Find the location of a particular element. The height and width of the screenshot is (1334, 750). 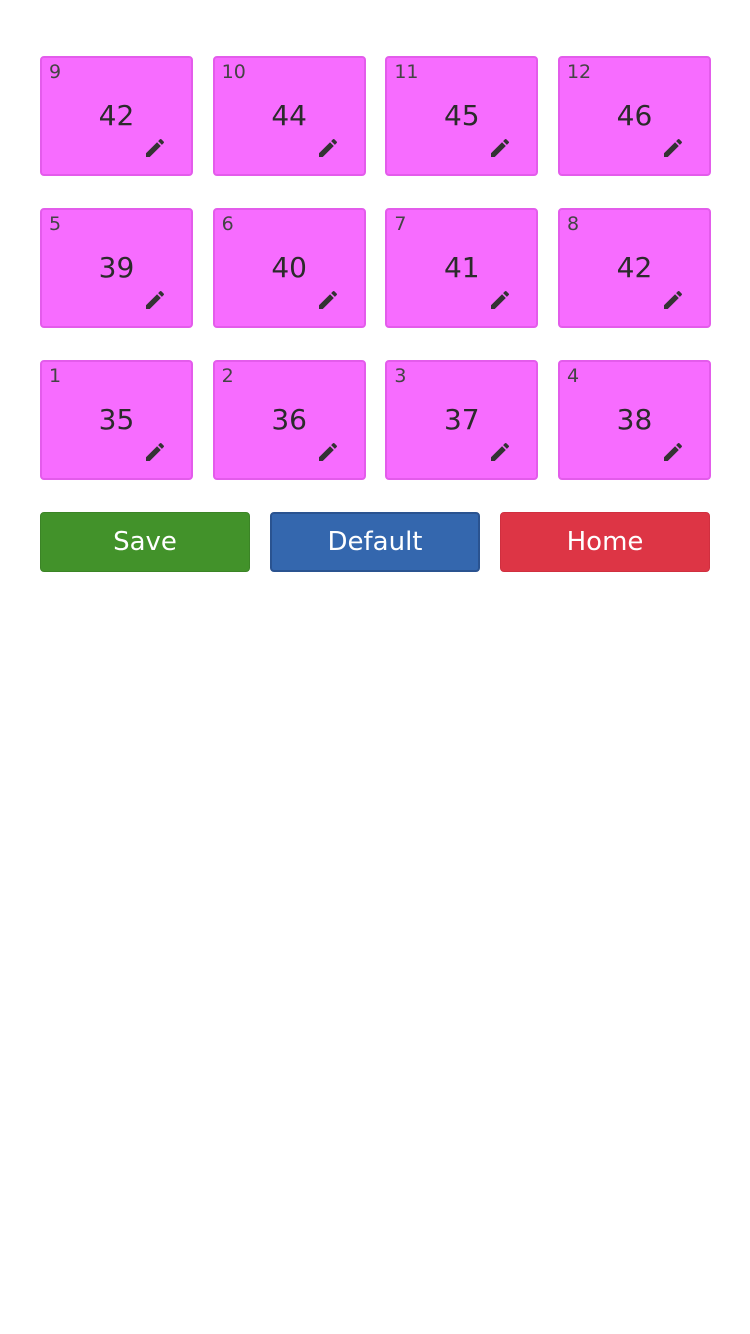

tile-index: 2 is located at coordinates (227, 376).